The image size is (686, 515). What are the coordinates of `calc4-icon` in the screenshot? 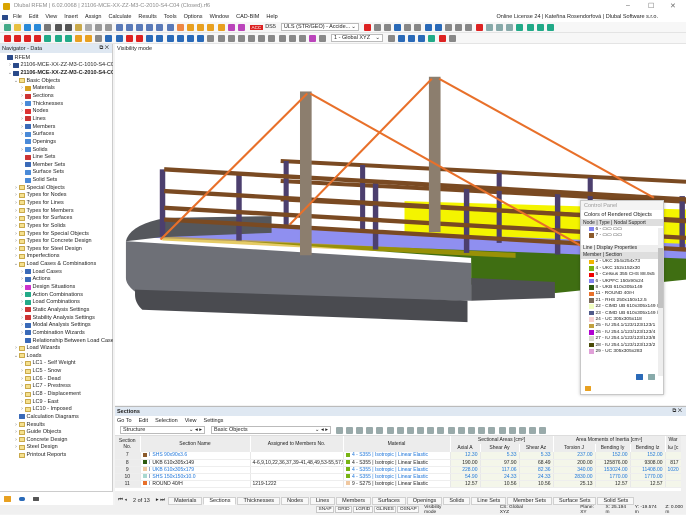 It's located at (221, 27).